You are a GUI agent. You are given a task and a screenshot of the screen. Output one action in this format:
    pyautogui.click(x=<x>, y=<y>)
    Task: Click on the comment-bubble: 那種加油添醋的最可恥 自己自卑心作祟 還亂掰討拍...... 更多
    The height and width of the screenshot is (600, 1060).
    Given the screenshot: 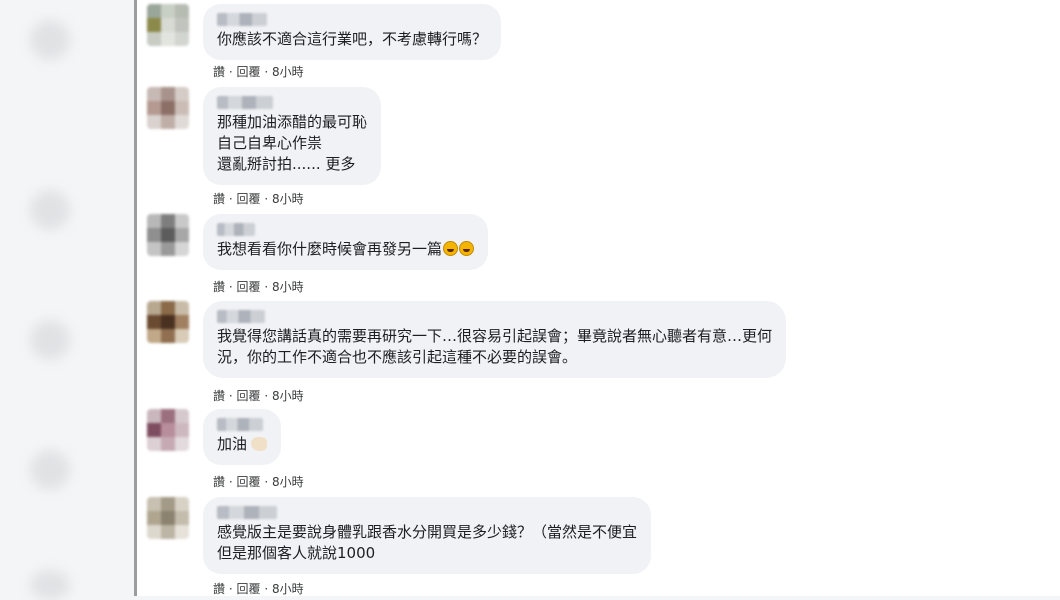 What is the action you would take?
    pyautogui.click(x=292, y=136)
    